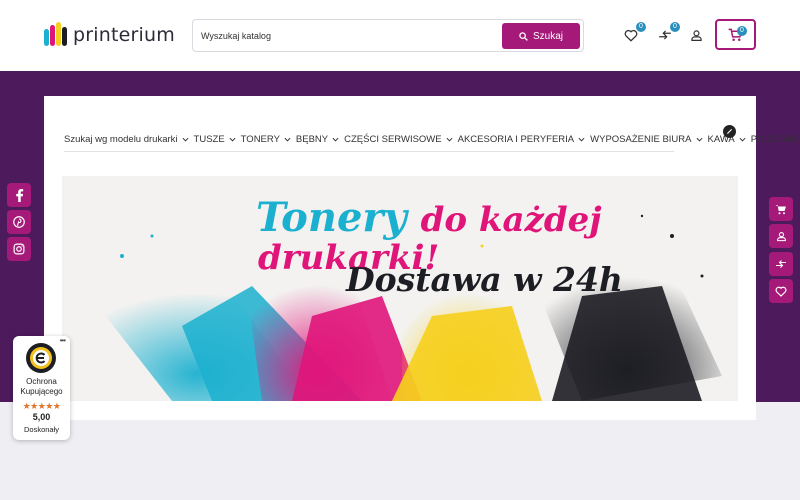 Image resolution: width=800 pixels, height=500 pixels. I want to click on pinterest-button, so click(19, 222).